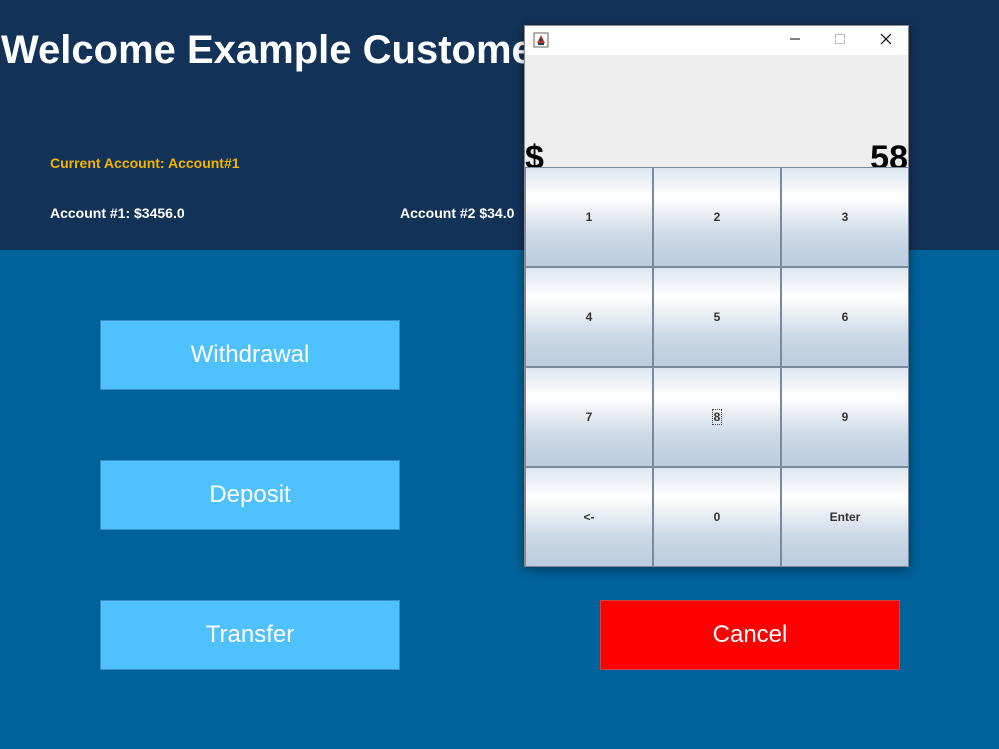 The width and height of the screenshot is (999, 749). Describe the element at coordinates (845, 517) in the screenshot. I see `enter-key: Enter` at that location.